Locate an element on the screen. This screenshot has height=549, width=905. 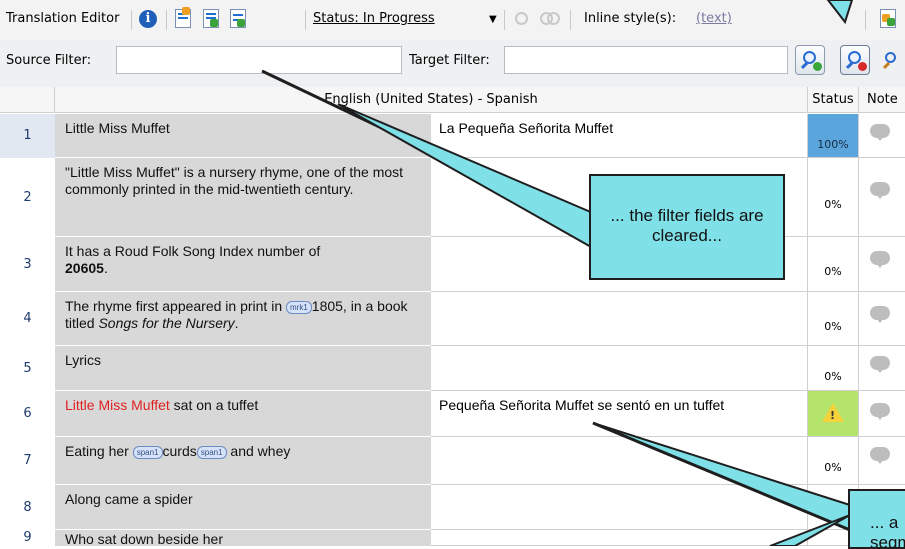
pointer-line-bottom is located at coordinates (721, 476).